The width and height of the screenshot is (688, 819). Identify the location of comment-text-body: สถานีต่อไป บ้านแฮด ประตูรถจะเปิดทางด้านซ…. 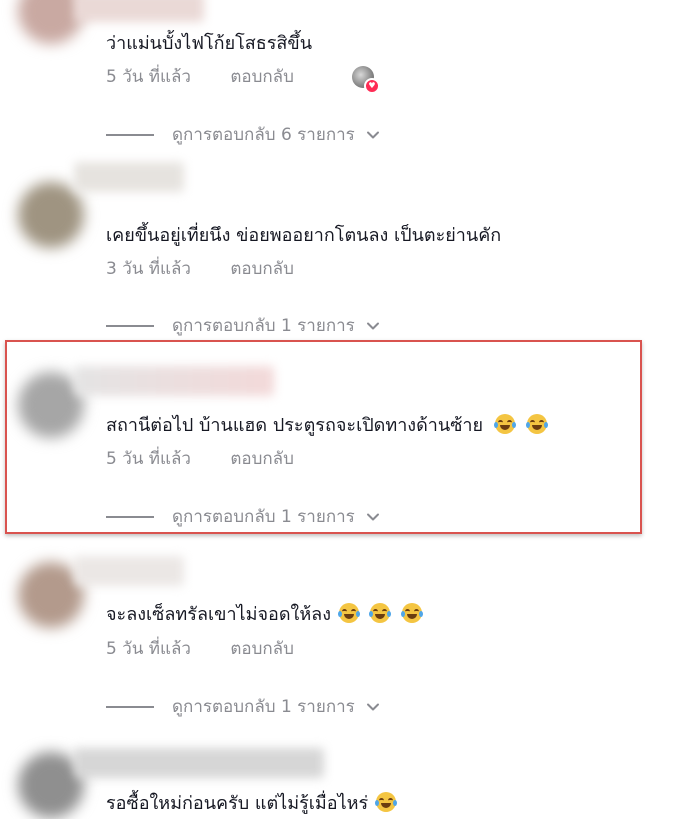
(295, 425).